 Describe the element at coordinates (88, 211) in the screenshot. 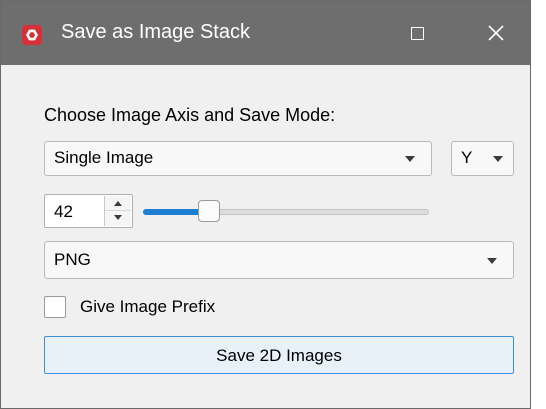

I see `slice-index-spinbox: 42` at that location.